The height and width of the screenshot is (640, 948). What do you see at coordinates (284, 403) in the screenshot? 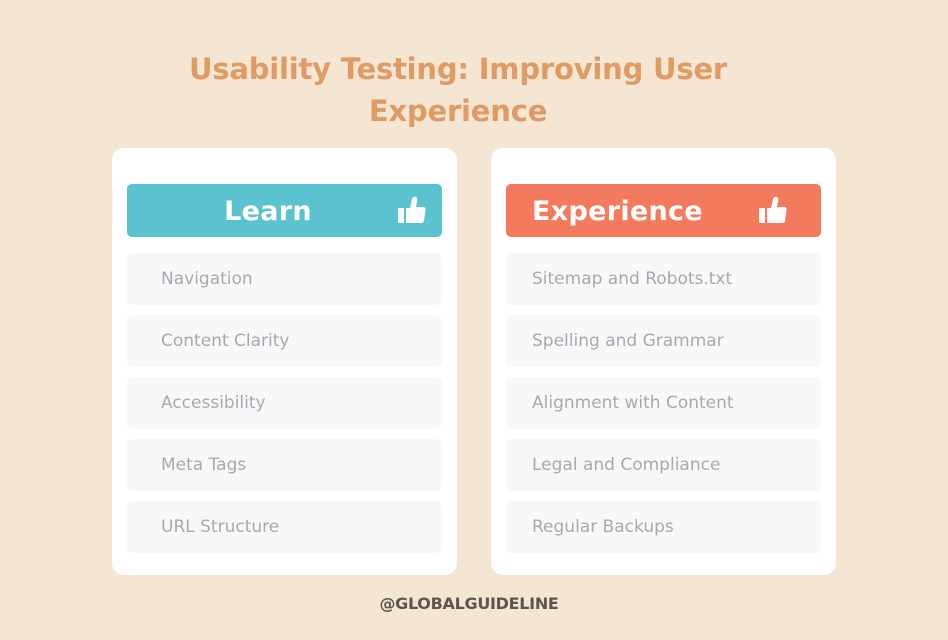
I see `list-item: Accessibility` at bounding box center [284, 403].